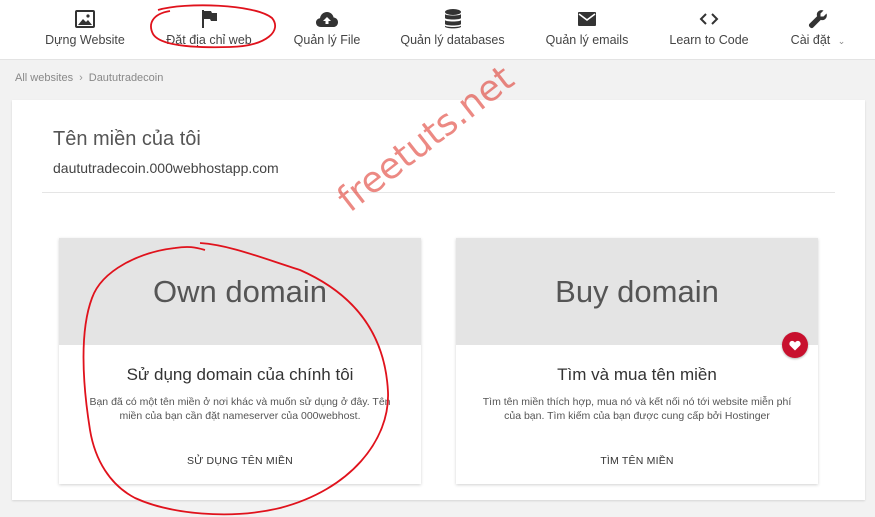  What do you see at coordinates (240, 291) in the screenshot?
I see `card-heading: Own domain` at bounding box center [240, 291].